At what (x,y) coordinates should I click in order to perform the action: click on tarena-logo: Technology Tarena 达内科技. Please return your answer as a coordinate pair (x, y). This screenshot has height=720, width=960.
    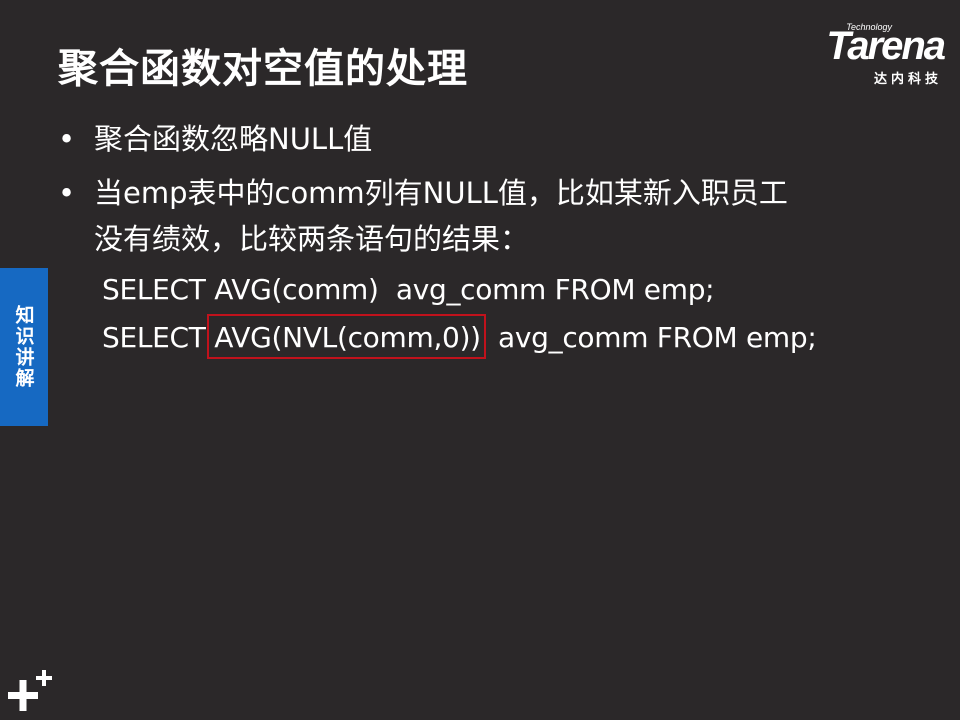
    Looking at the image, I should click on (864, 54).